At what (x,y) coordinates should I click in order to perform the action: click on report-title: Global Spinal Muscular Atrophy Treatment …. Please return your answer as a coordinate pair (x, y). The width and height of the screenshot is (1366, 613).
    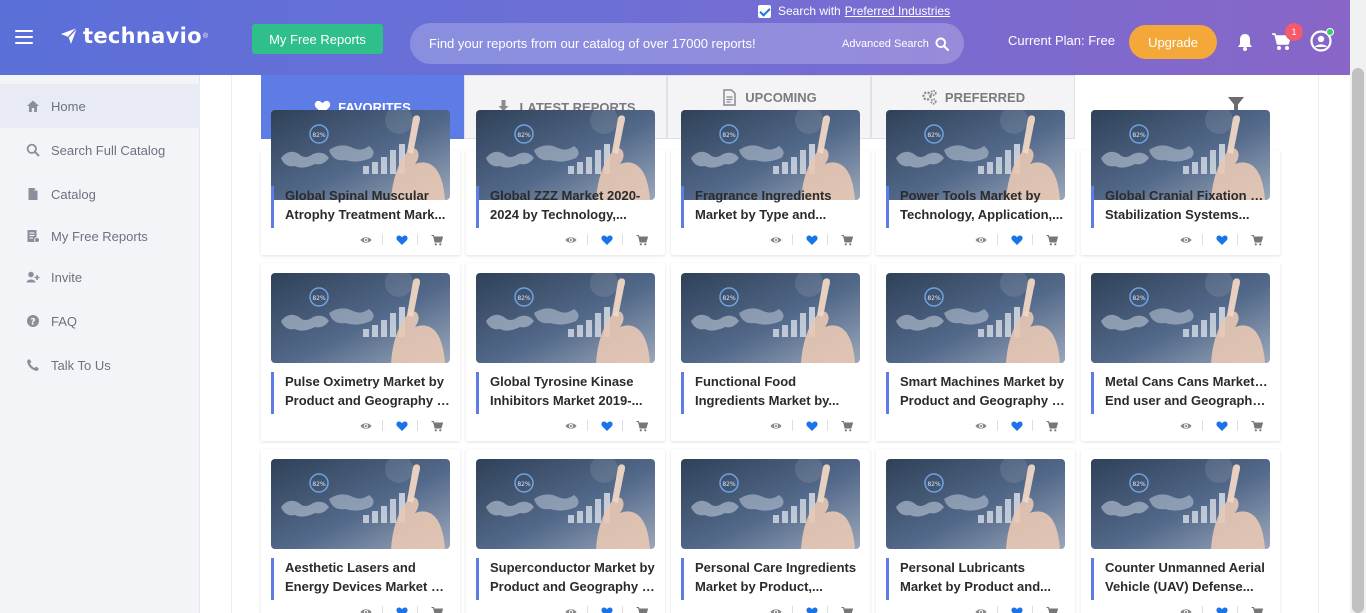
    Looking at the image, I should click on (360, 207).